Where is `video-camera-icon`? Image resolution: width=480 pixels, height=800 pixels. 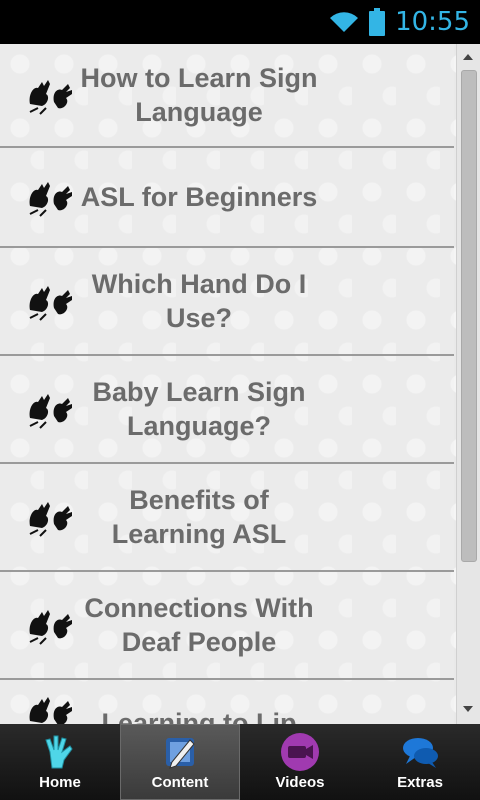
video-camera-icon is located at coordinates (300, 752).